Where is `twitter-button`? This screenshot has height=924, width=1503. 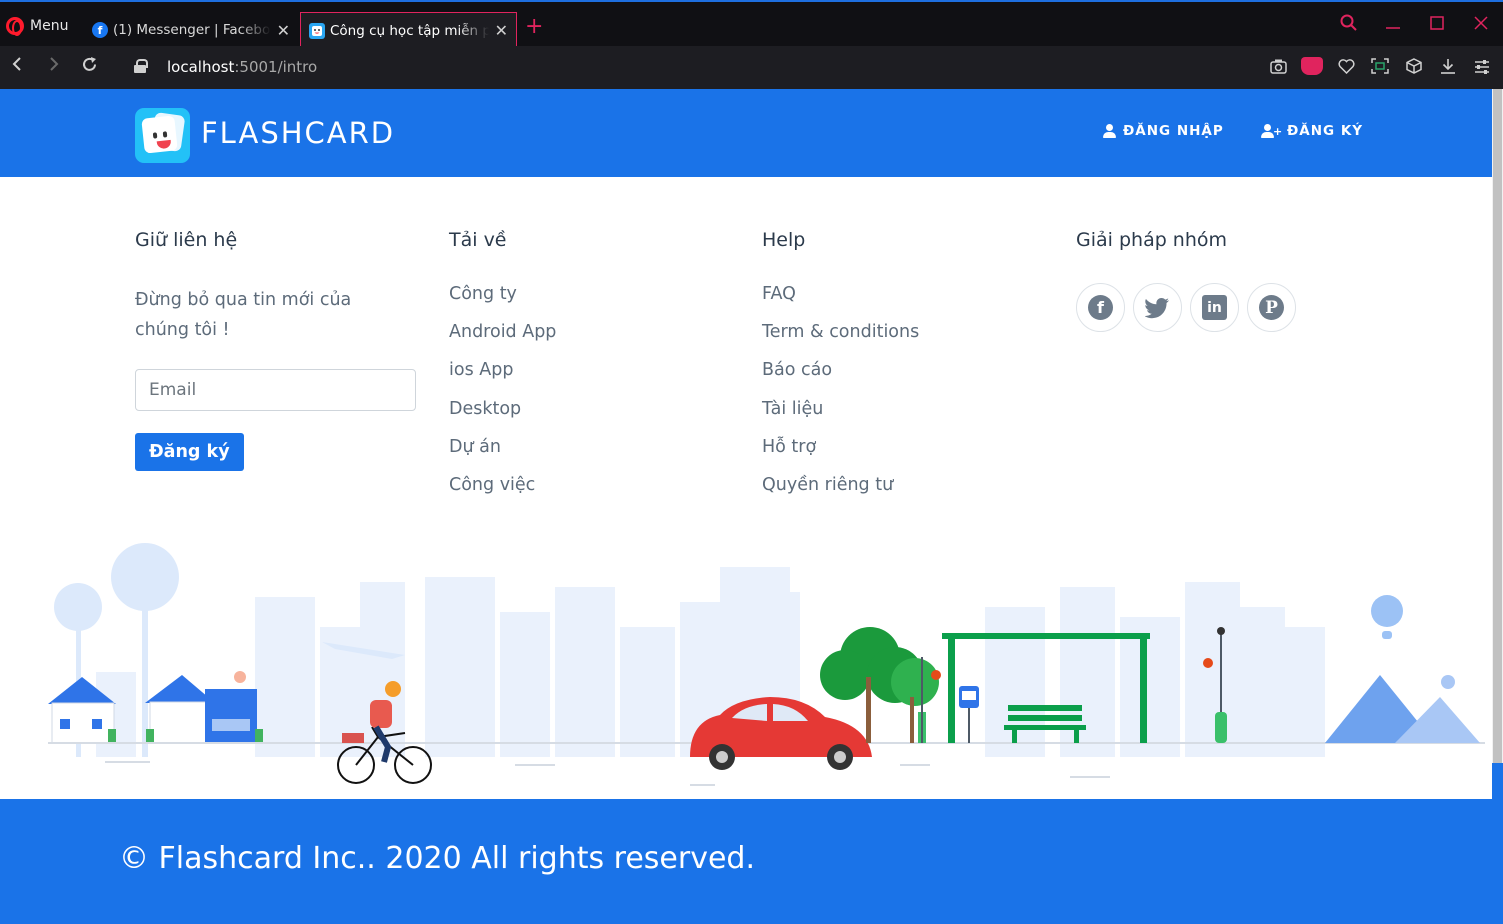
twitter-button is located at coordinates (1157, 307).